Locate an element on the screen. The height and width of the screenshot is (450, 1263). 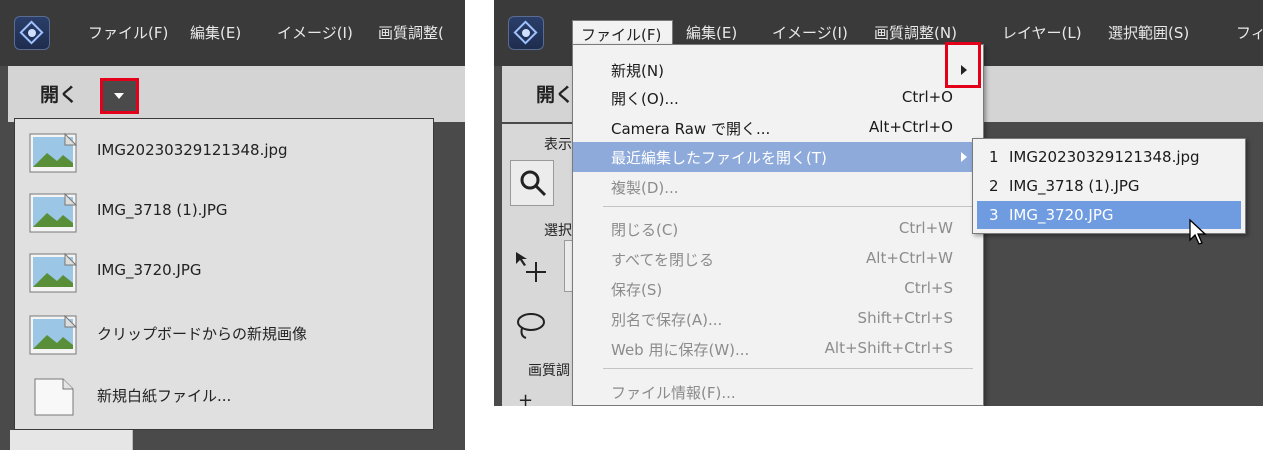
menu-file-label: ファイル(F) is located at coordinates (621, 35).